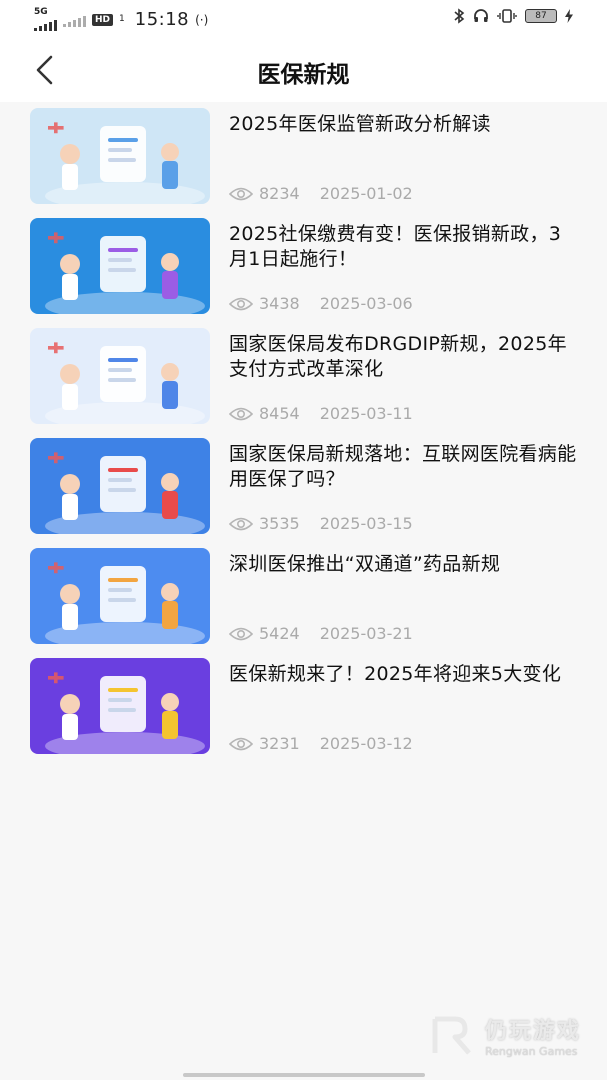  What do you see at coordinates (531, 1051) in the screenshot?
I see `watermark-en: Rengwan Games` at bounding box center [531, 1051].